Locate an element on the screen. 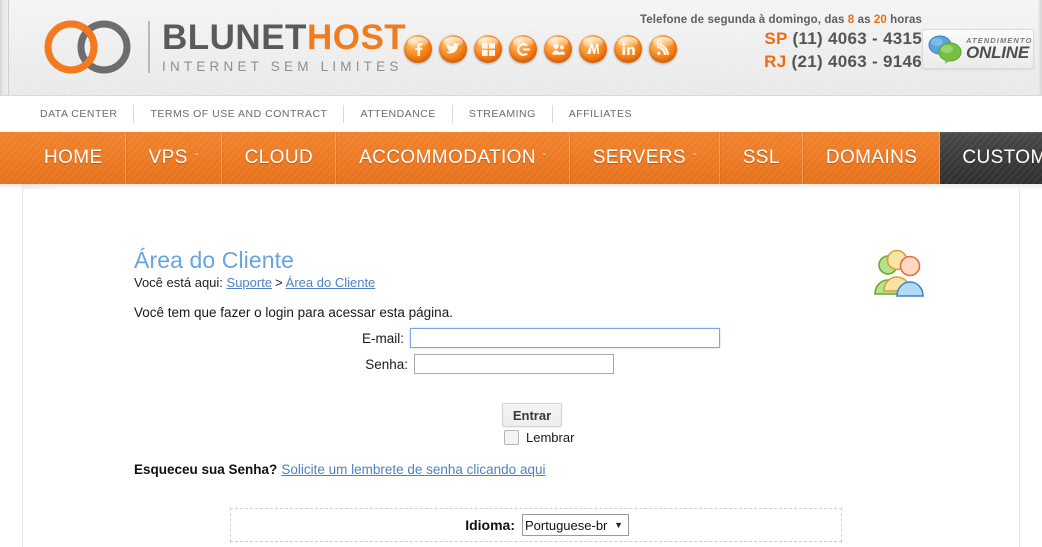 This screenshot has width=1042, height=547. language-selector-box: Idioma: Portuguese-br ▼ is located at coordinates (536, 525).